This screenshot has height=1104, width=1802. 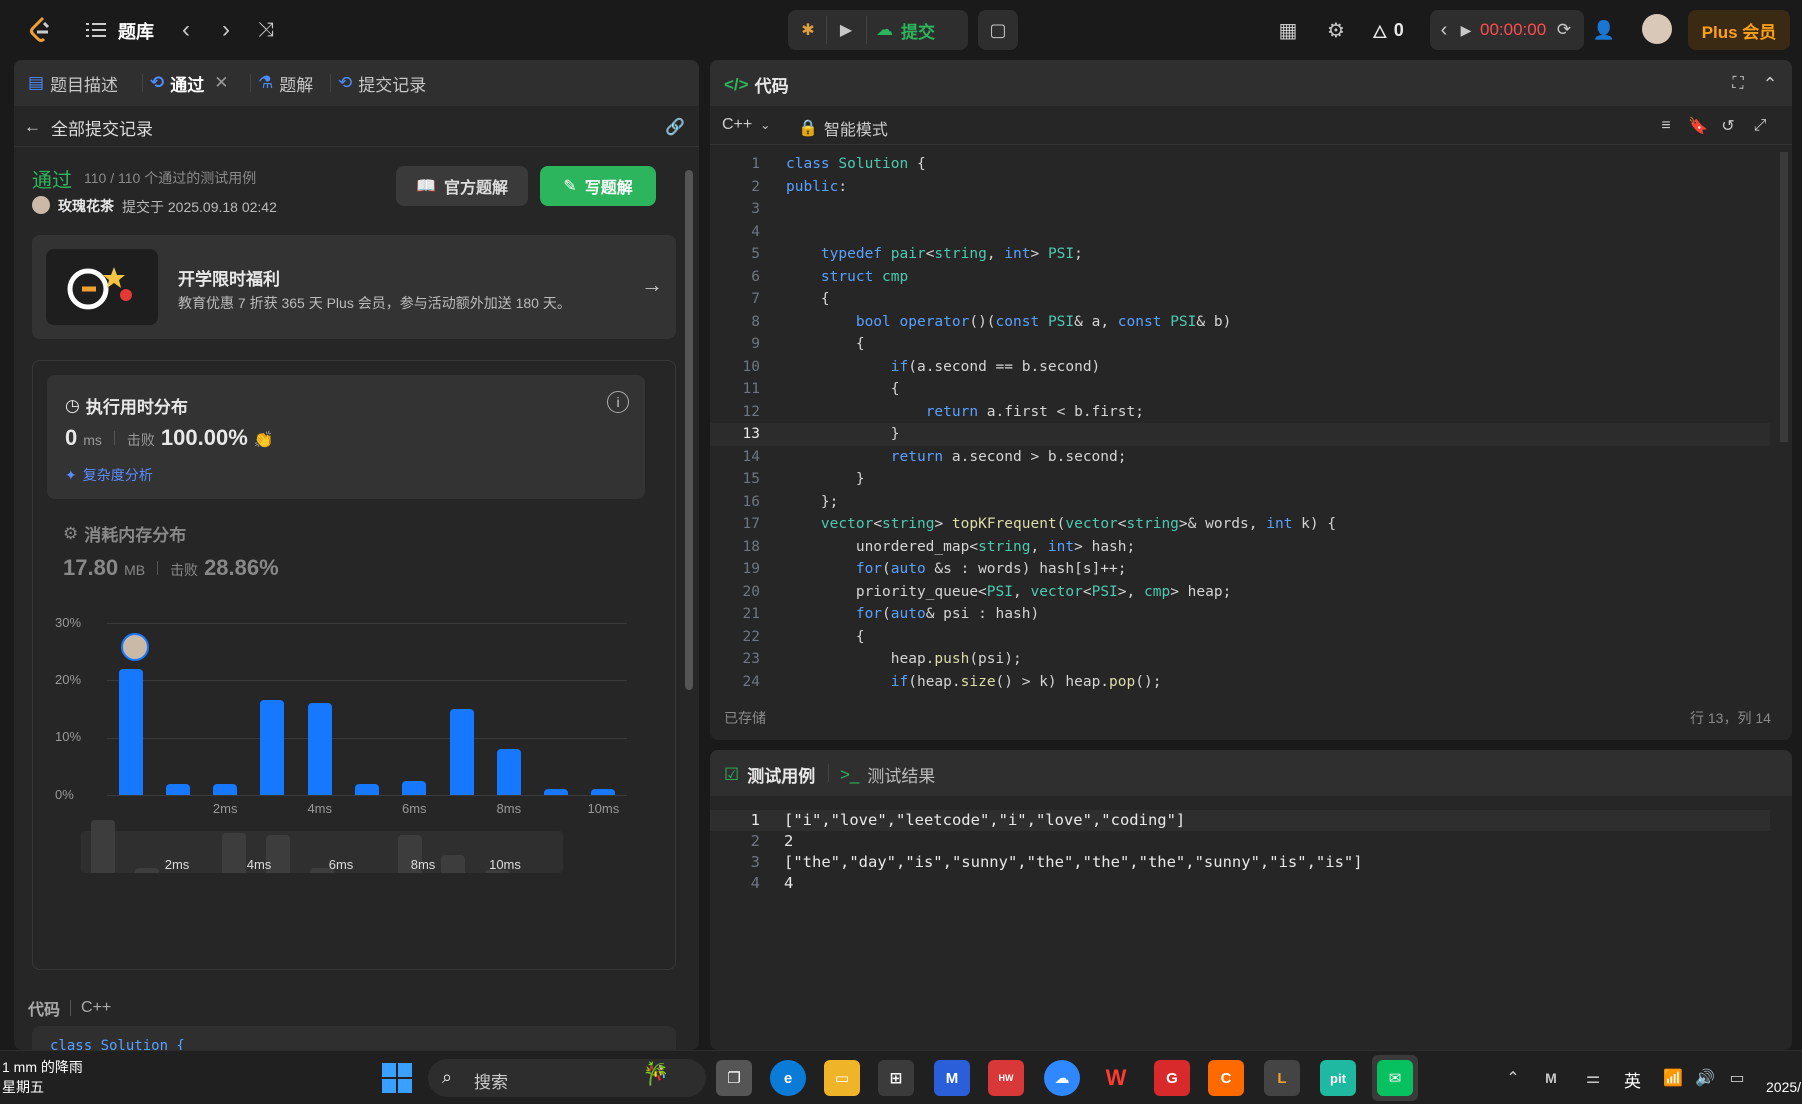 I want to click on tab-accepted: ⟲ 通过 ✕, so click(x=189, y=83).